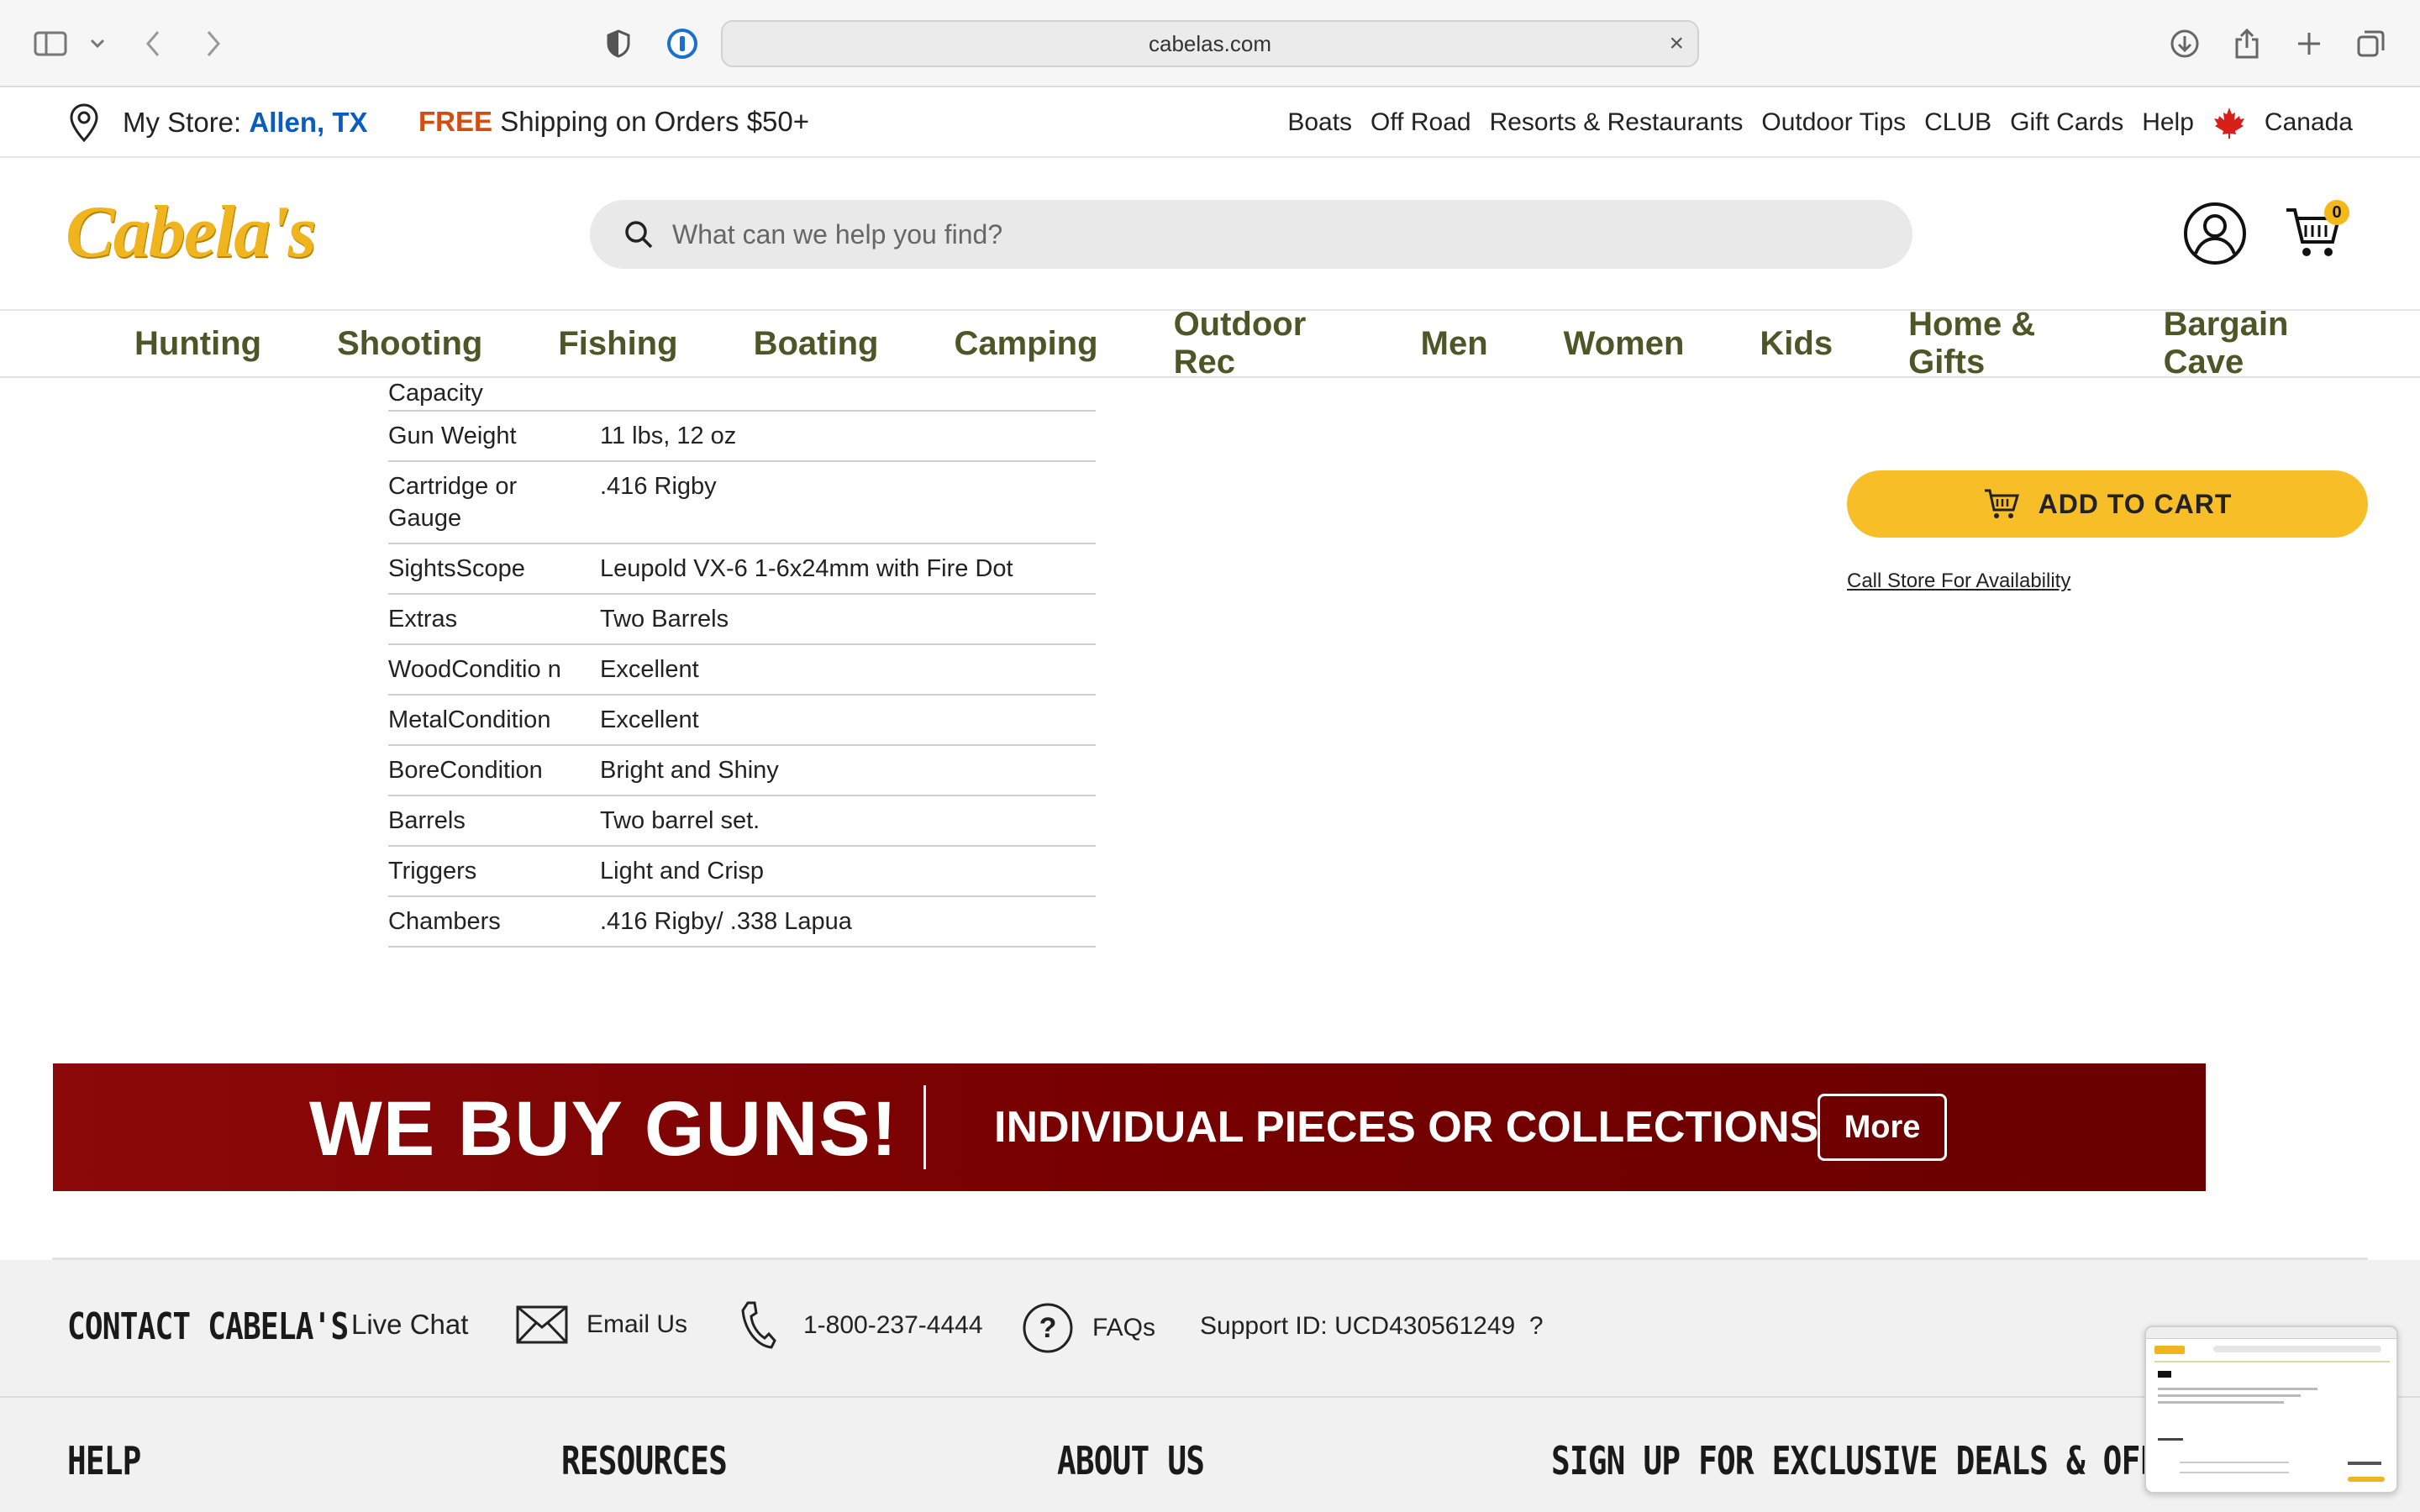  I want to click on util-link-off-road: Off Road, so click(1420, 122).